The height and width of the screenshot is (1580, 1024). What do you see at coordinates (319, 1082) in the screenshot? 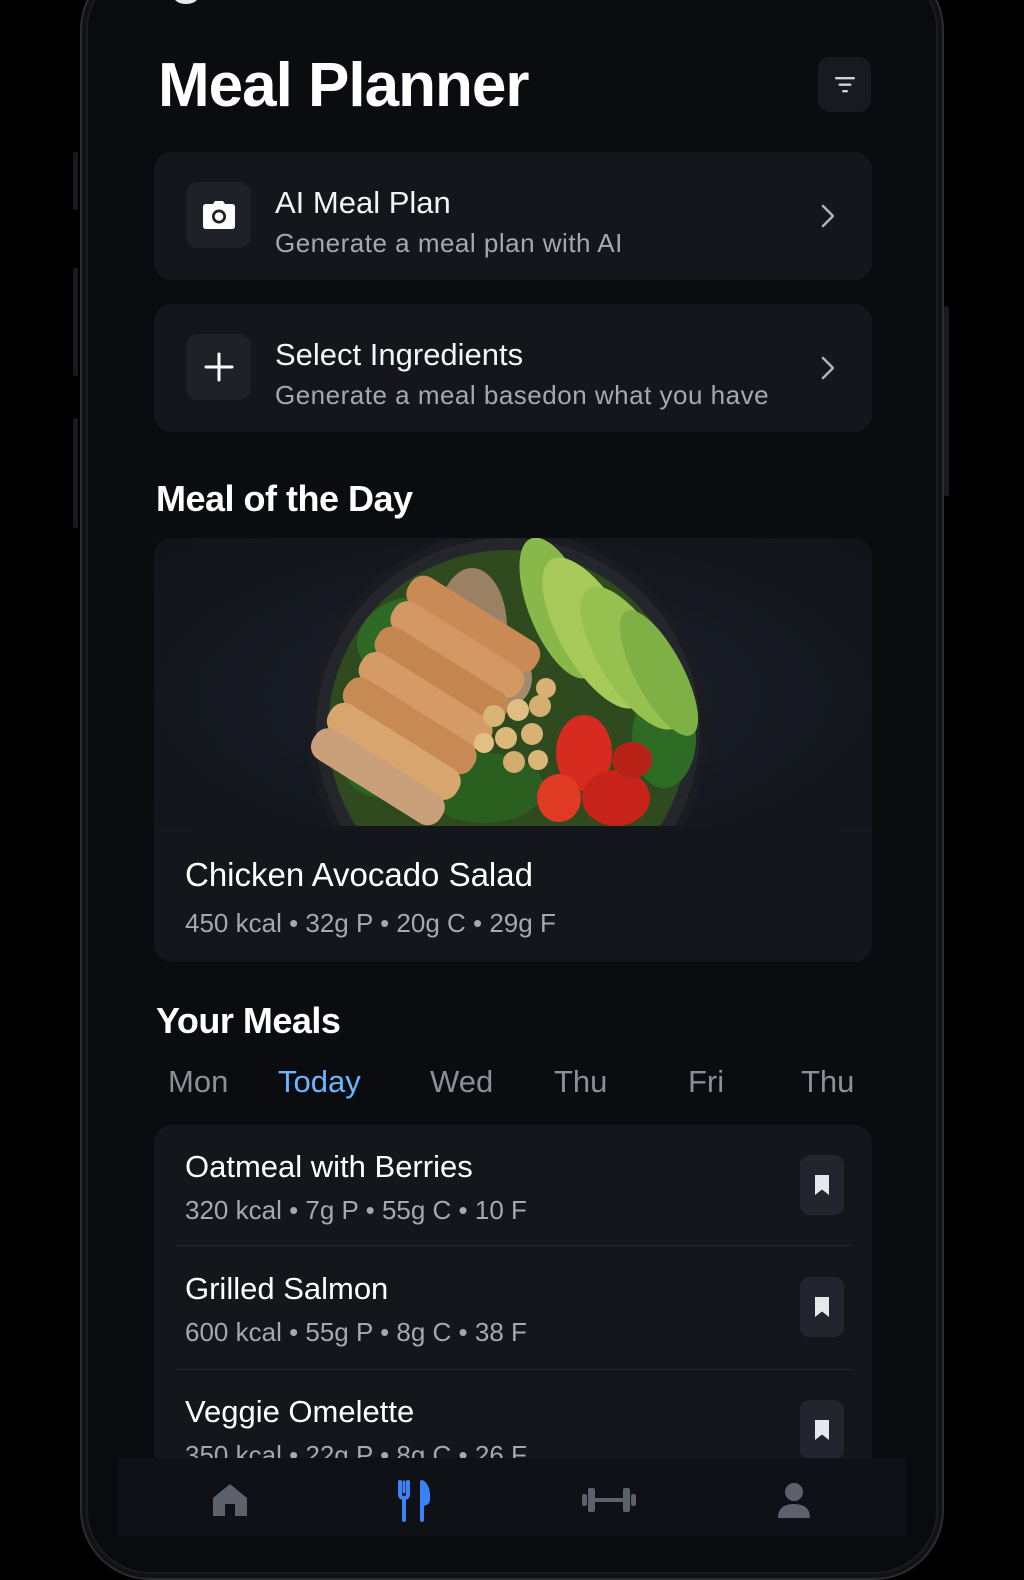
I see `tab-today: Today` at bounding box center [319, 1082].